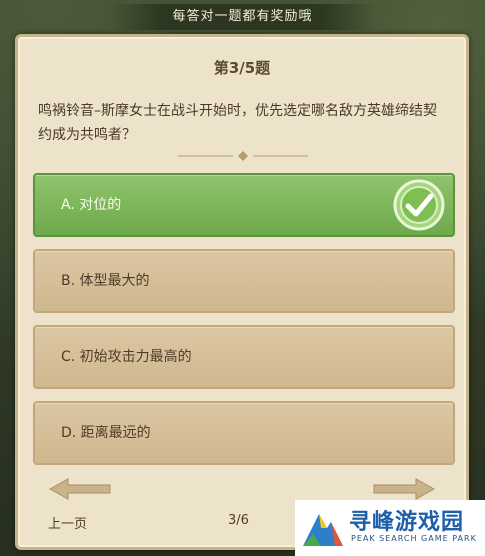 Image resolution: width=485 pixels, height=556 pixels. I want to click on option-a-button: A. 对位的, so click(244, 205).